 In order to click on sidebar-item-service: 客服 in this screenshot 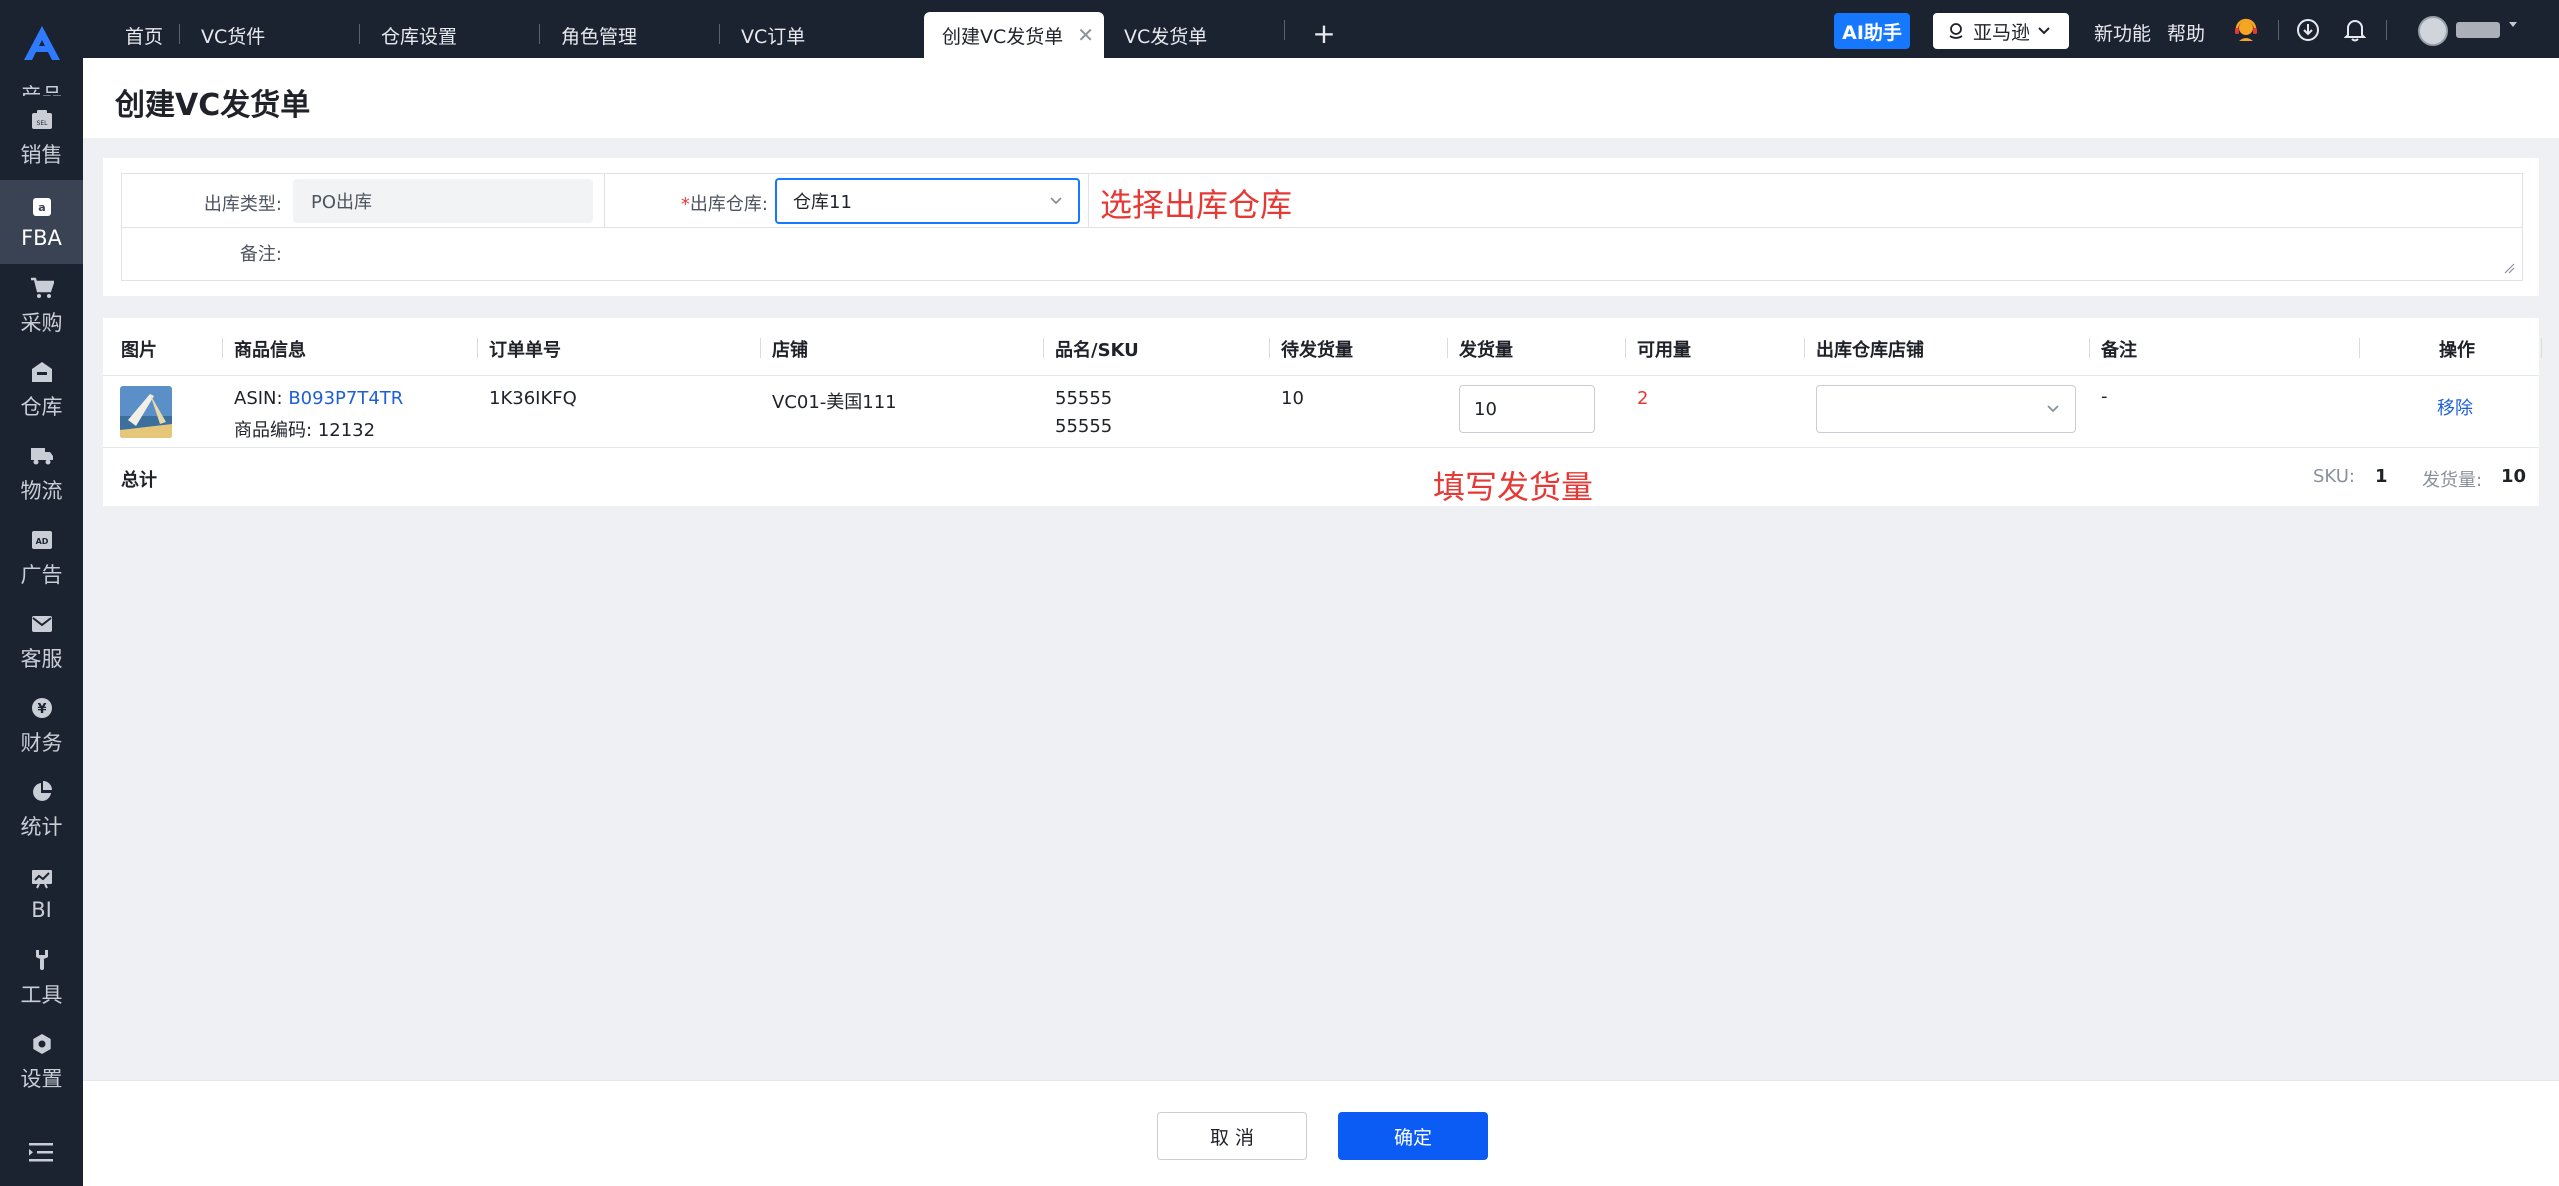, I will do `click(41, 642)`.